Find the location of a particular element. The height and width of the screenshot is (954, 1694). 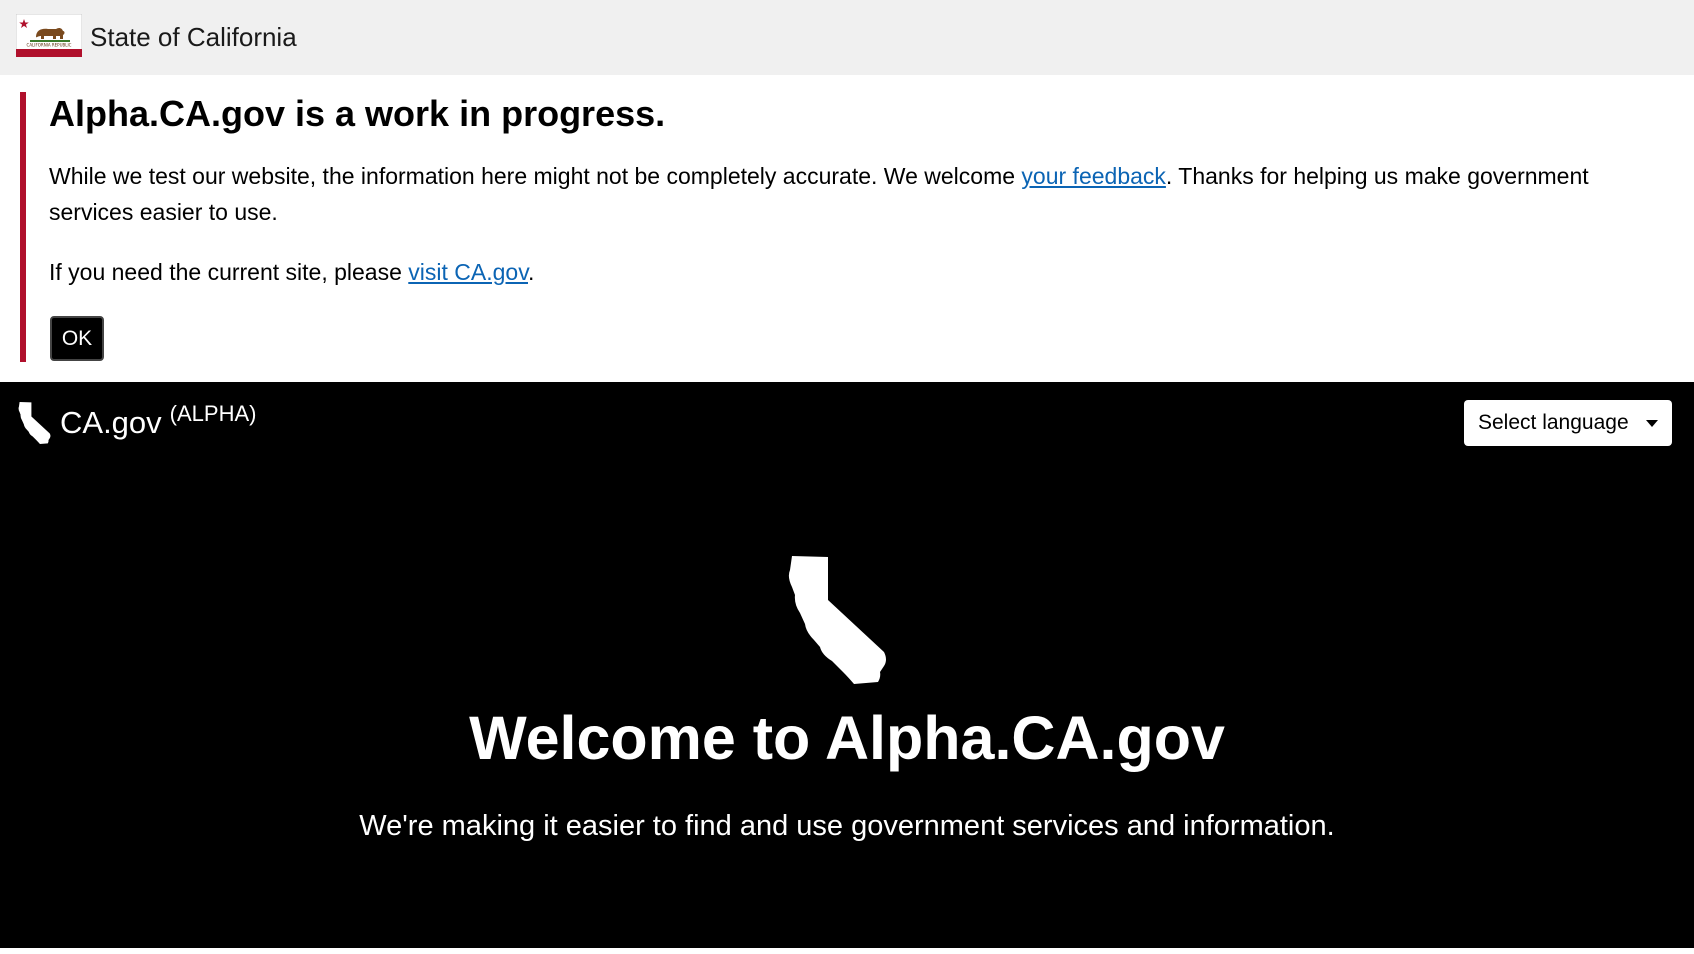

alpha-badge: (ALPHA) is located at coordinates (213, 413).